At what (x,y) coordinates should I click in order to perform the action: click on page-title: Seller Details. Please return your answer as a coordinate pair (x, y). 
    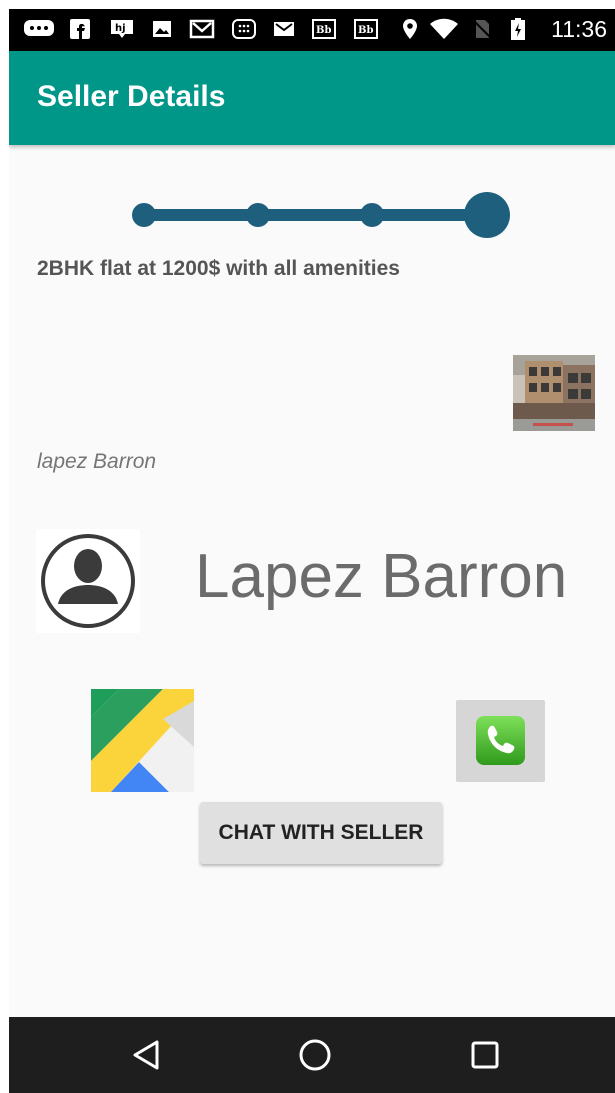
    Looking at the image, I should click on (131, 96).